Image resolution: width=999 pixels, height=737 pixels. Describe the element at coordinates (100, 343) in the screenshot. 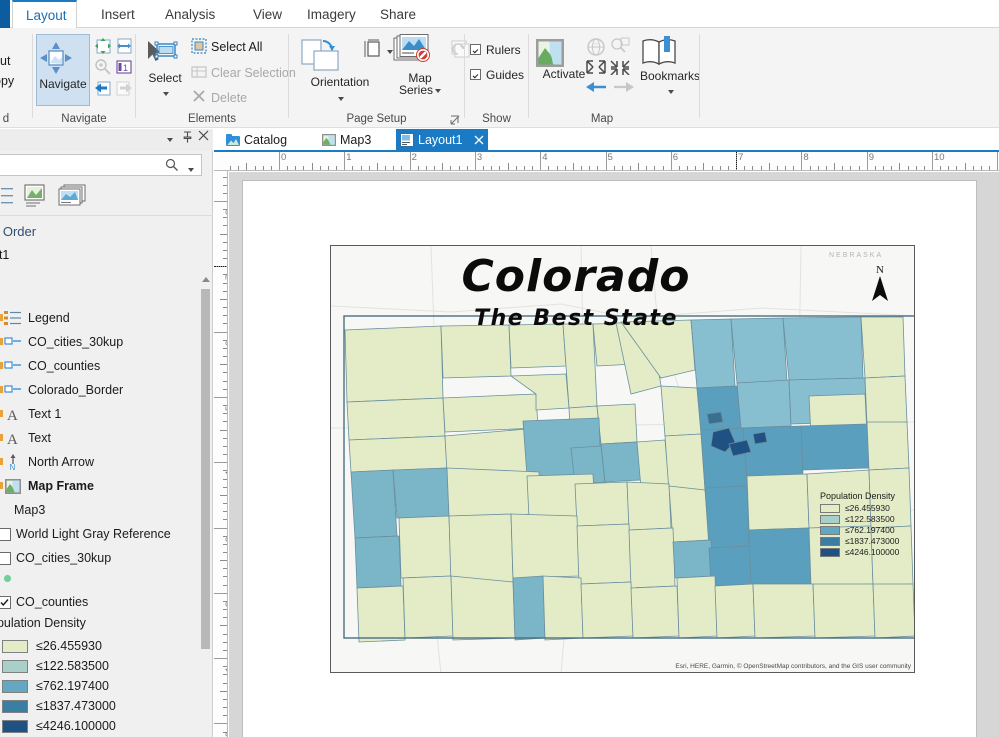

I see `tree-item-co-cities-30kup-layout: CO_cities_30kup` at that location.